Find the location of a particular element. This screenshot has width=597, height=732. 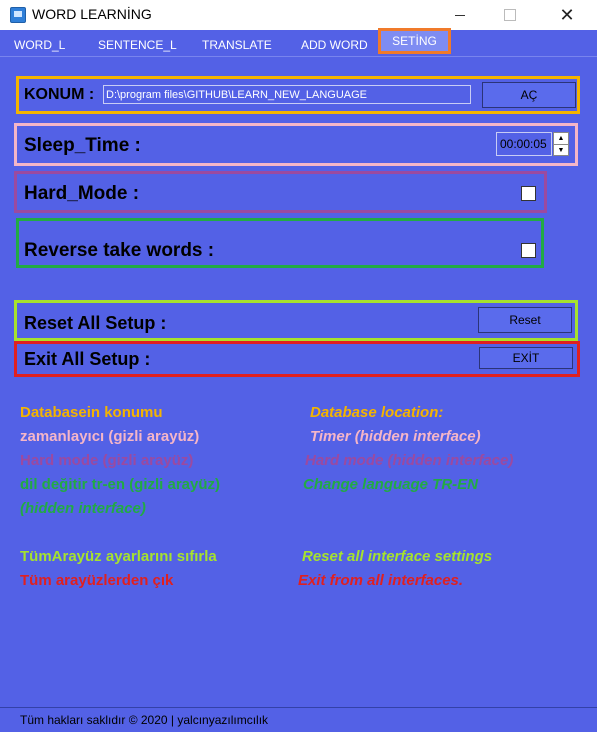

maximize-button is located at coordinates (510, 15).